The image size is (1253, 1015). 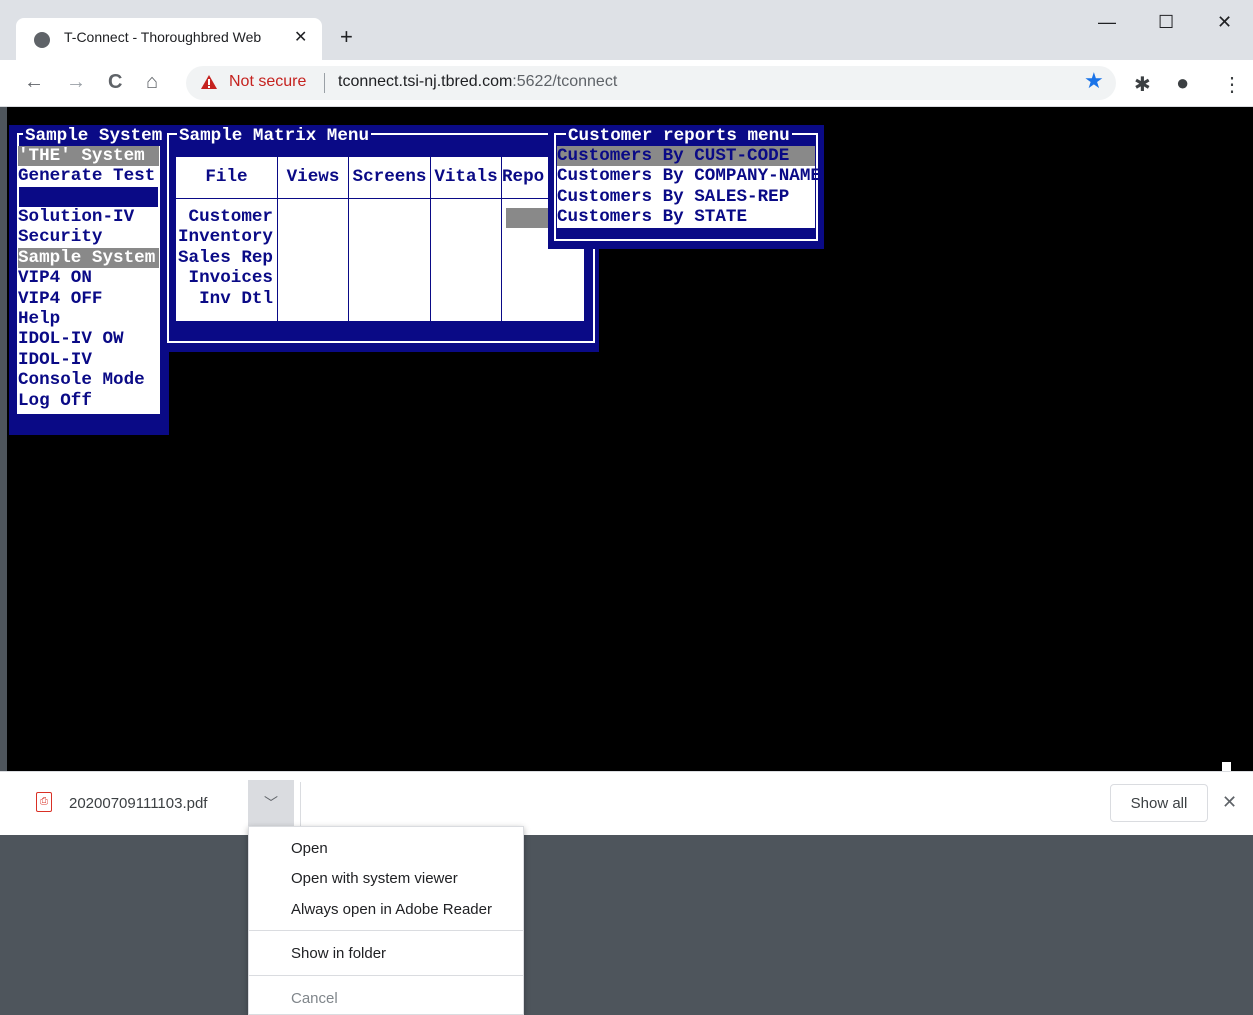 I want to click on customer-item-state: Customers By STATE, so click(x=686, y=217).